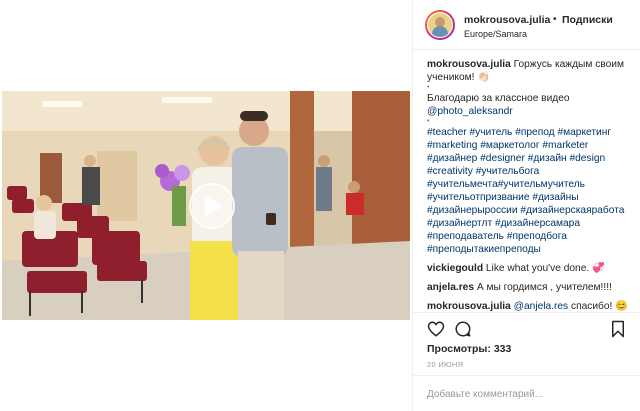 This screenshot has height=411, width=640. I want to click on avatar, so click(440, 25).